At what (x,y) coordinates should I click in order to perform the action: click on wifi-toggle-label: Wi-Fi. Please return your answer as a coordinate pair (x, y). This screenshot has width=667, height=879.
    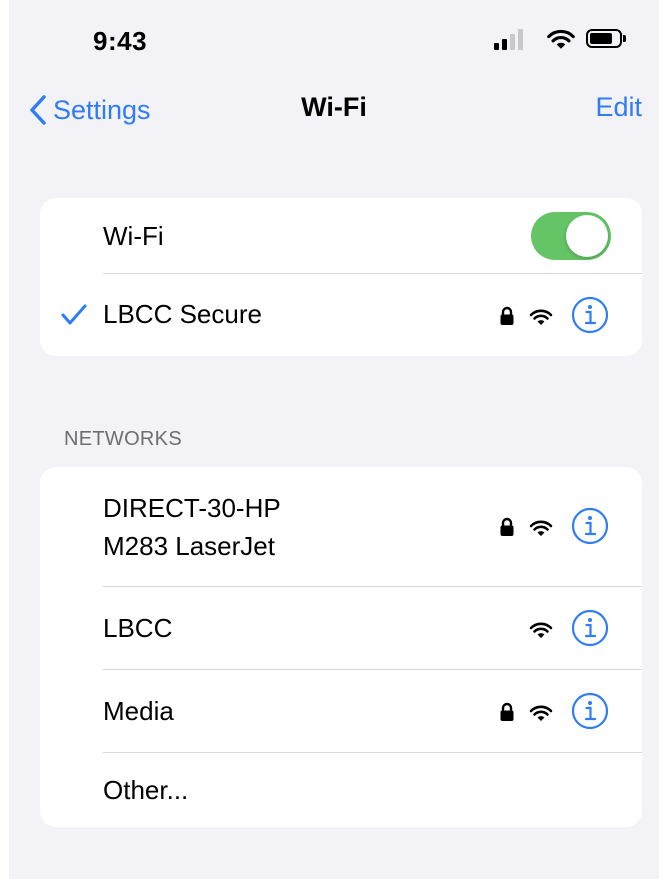
    Looking at the image, I should click on (133, 236).